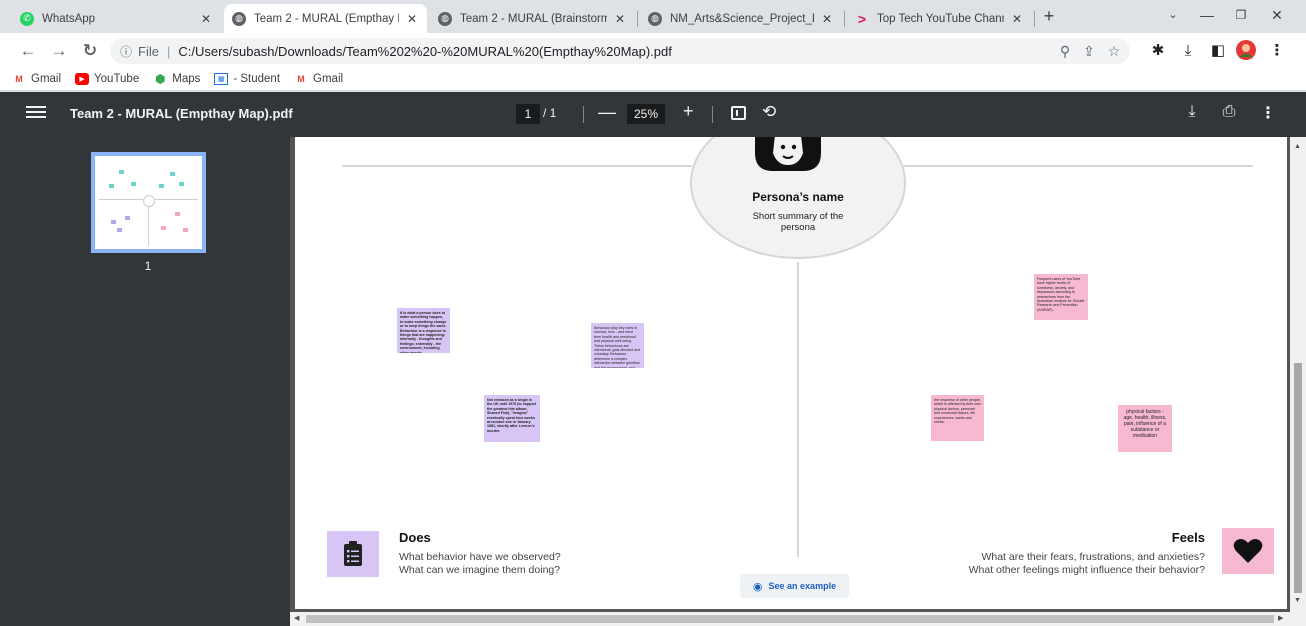  Describe the element at coordinates (257, 79) in the screenshot. I see `bookmark-label: - Student` at that location.